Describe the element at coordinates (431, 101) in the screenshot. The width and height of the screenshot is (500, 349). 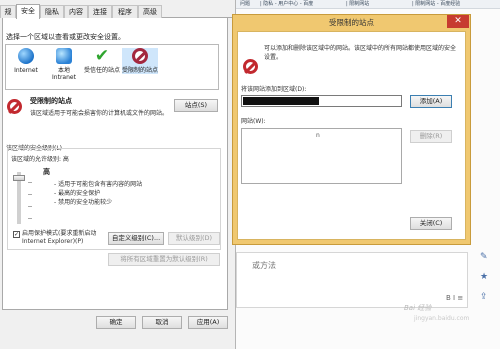
I see `add-button: 添加(A)` at that location.